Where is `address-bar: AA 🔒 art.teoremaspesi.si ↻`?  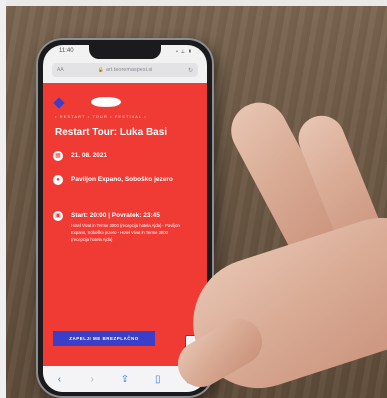
address-bar: AA 🔒 art.teoremaspesi.si ↻ is located at coordinates (125, 70).